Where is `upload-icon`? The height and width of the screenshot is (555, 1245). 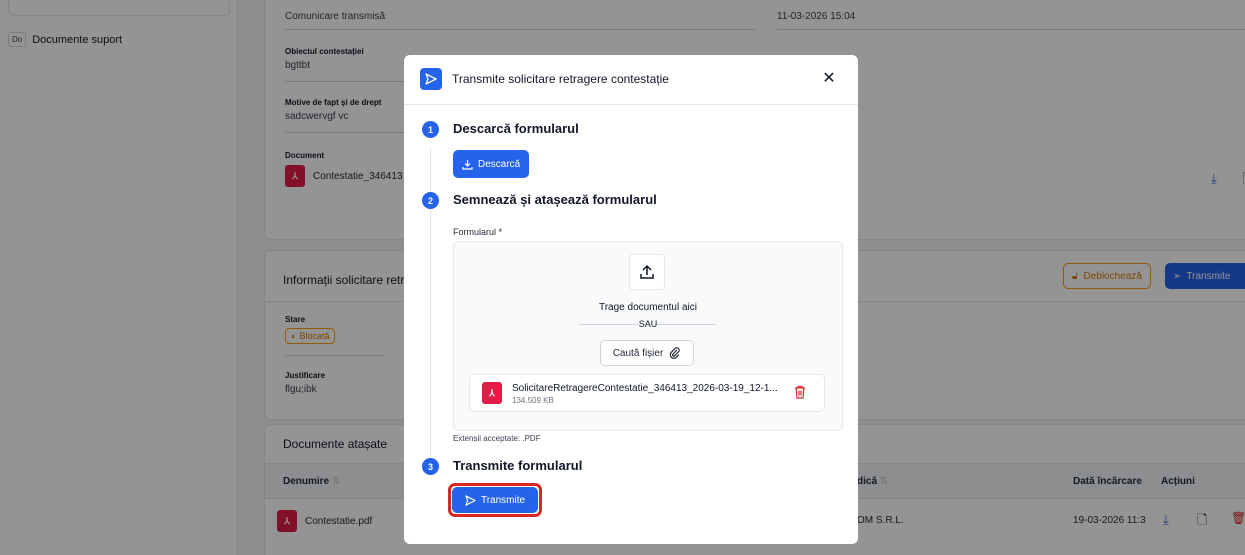 upload-icon is located at coordinates (647, 272).